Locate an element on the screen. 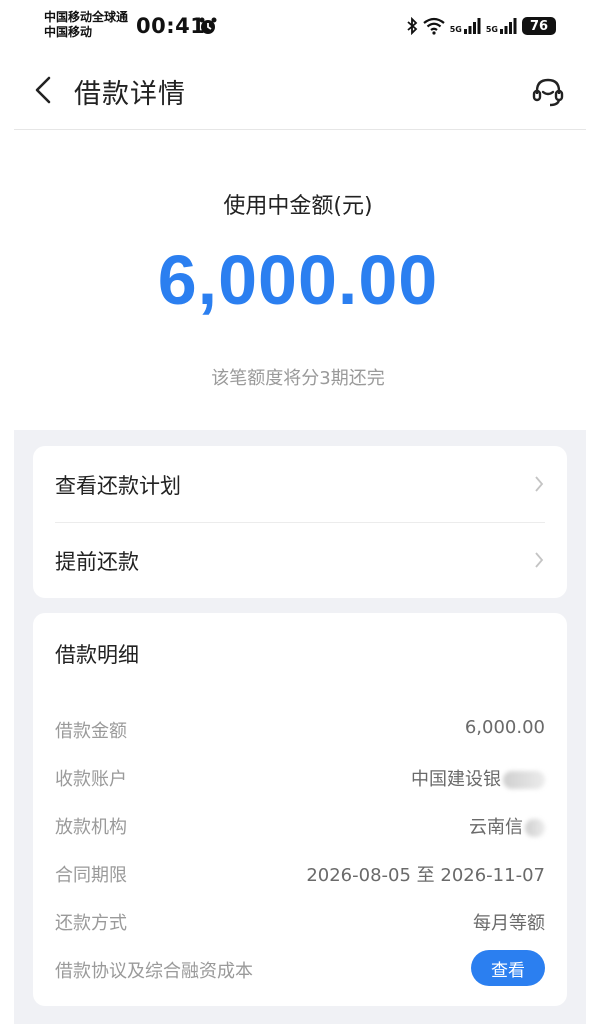 The height and width of the screenshot is (1024, 596). amount-value: 6,000.00 is located at coordinates (298, 280).